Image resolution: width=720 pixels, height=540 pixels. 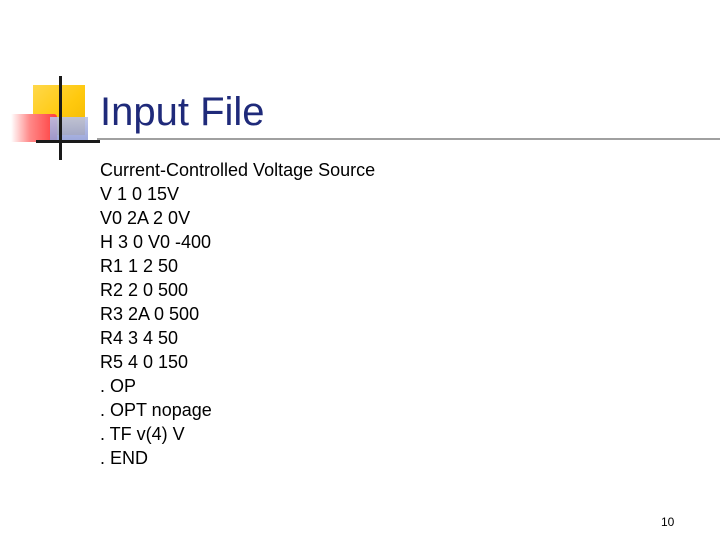 What do you see at coordinates (124, 458) in the screenshot?
I see `listing-line: . END` at bounding box center [124, 458].